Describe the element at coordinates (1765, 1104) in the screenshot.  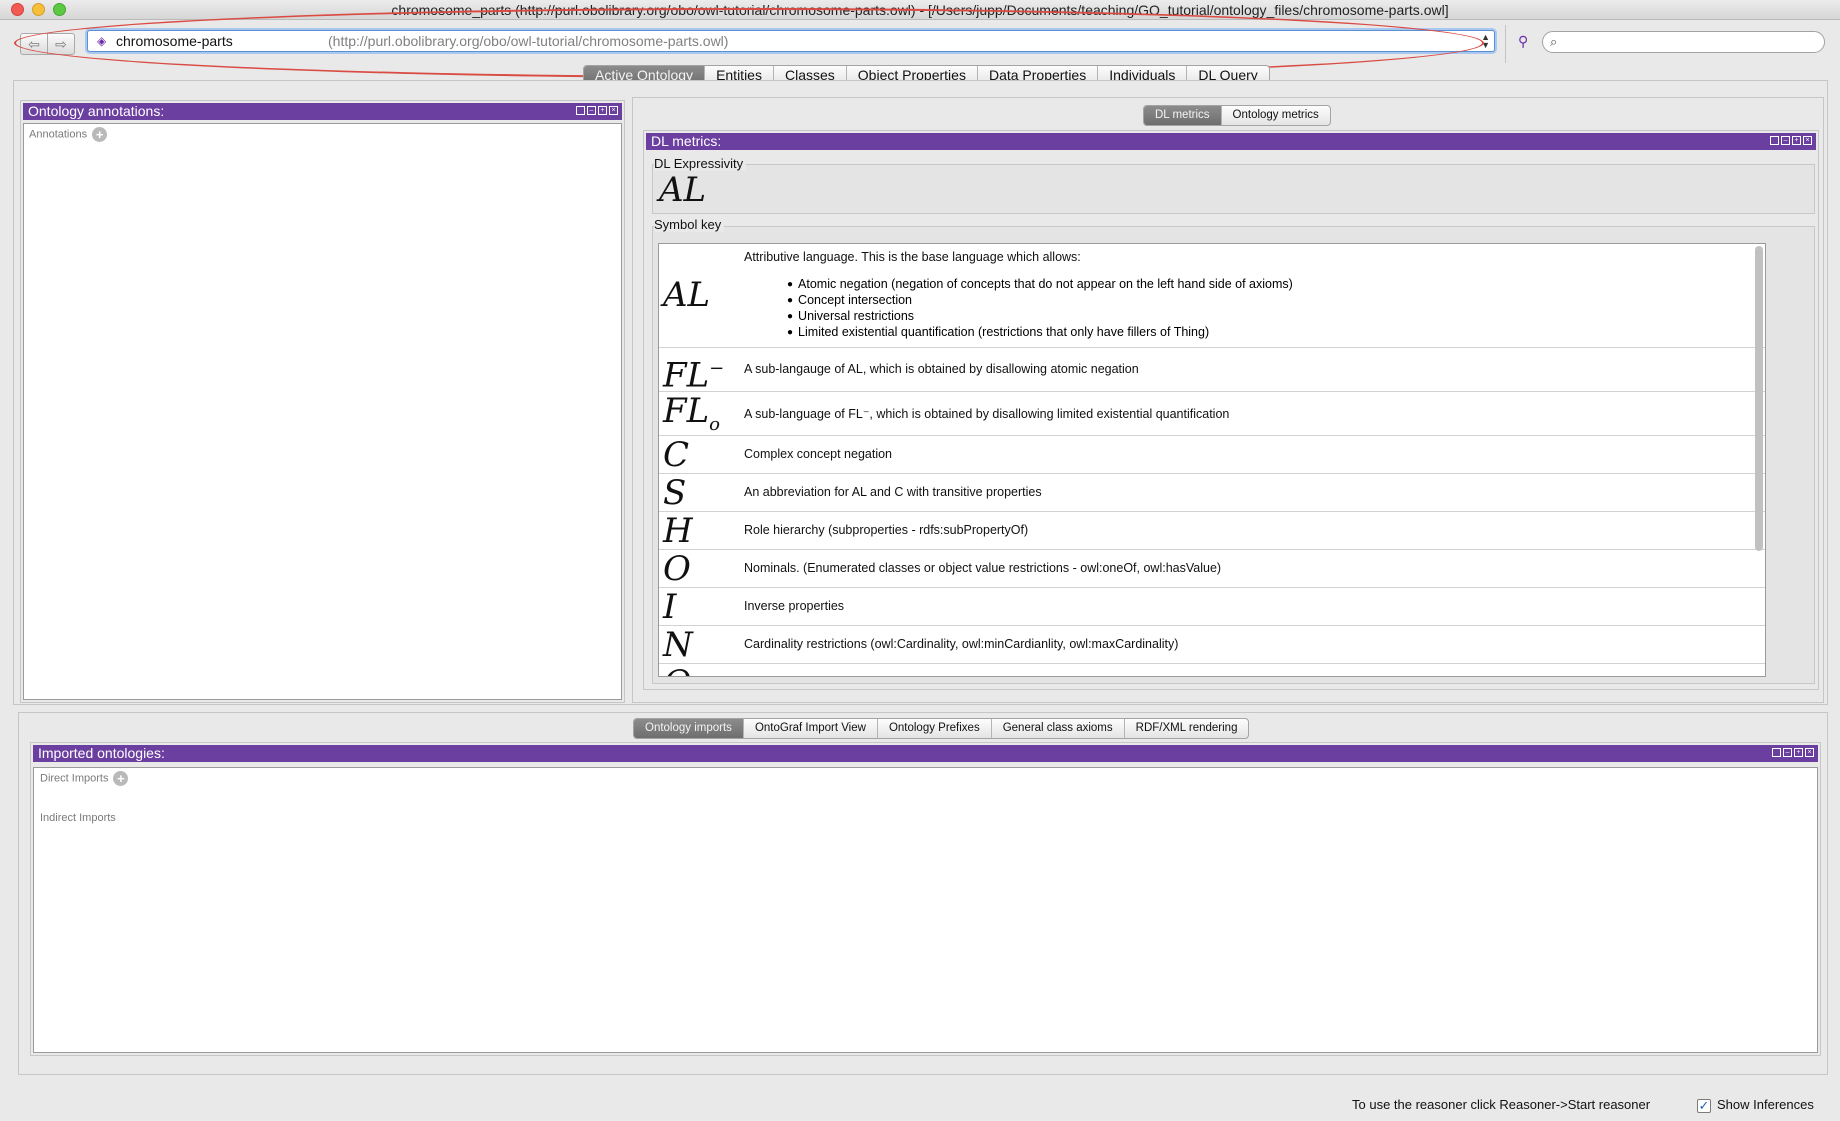
I see `show-inferences-label: Show Inferences` at that location.